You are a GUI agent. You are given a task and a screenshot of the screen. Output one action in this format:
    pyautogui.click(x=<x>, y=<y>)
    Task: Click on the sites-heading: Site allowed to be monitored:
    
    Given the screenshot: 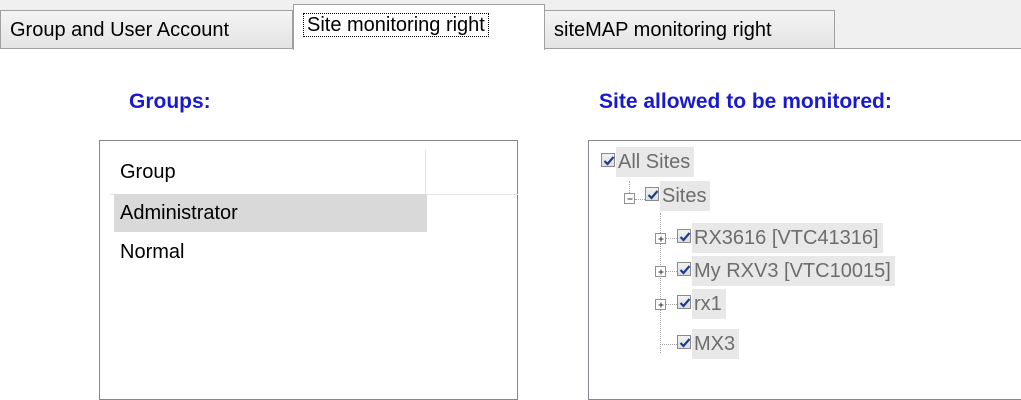 What is the action you would take?
    pyautogui.click(x=745, y=101)
    